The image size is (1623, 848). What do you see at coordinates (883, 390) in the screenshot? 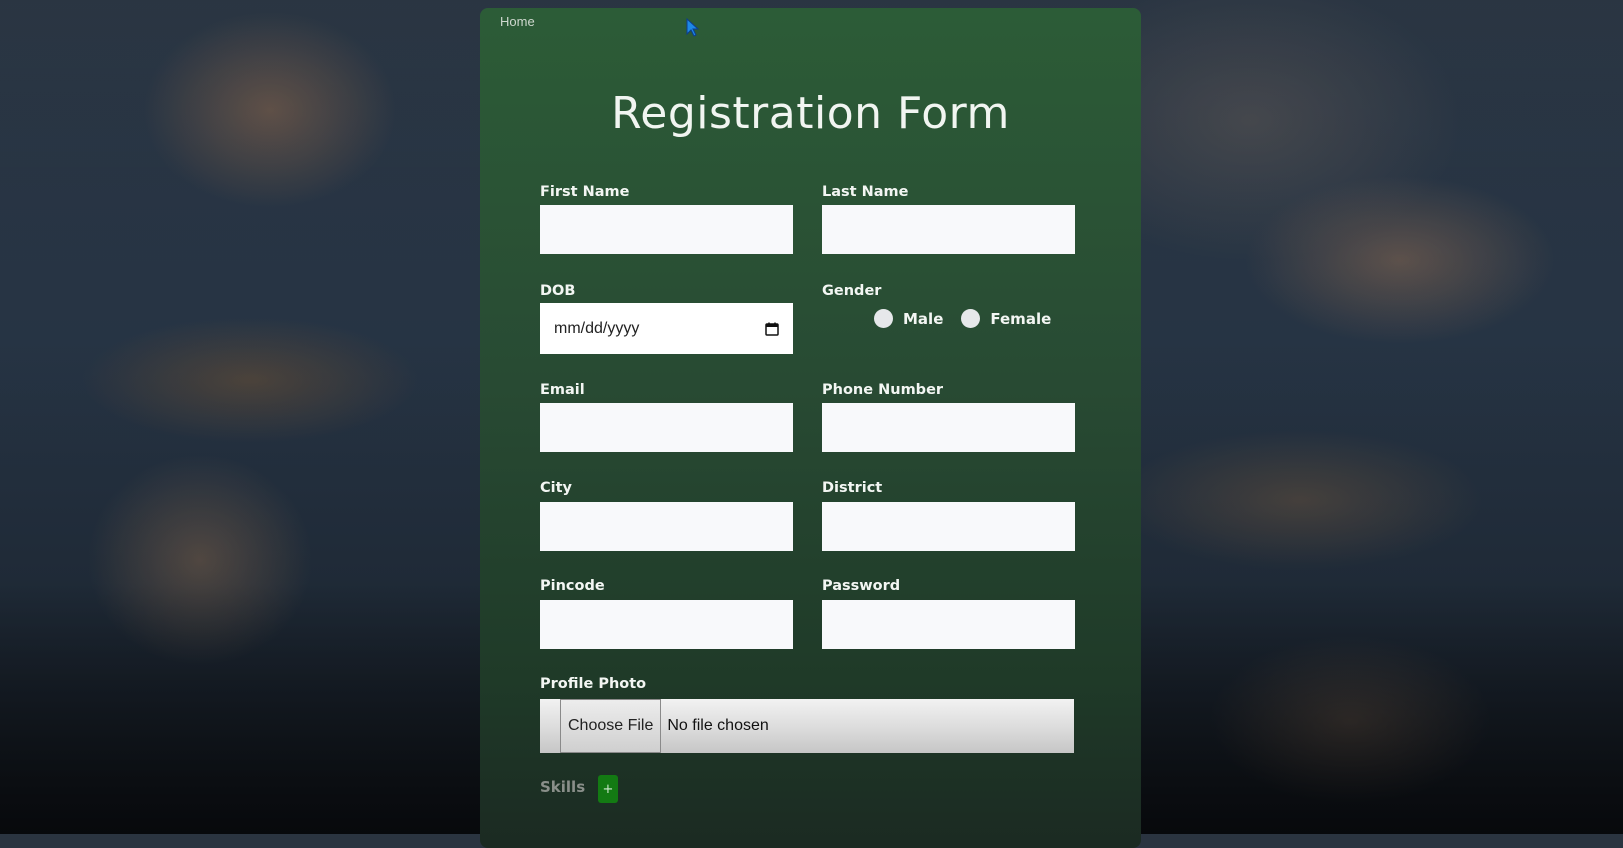
I see `phone-label: Phone Number` at bounding box center [883, 390].